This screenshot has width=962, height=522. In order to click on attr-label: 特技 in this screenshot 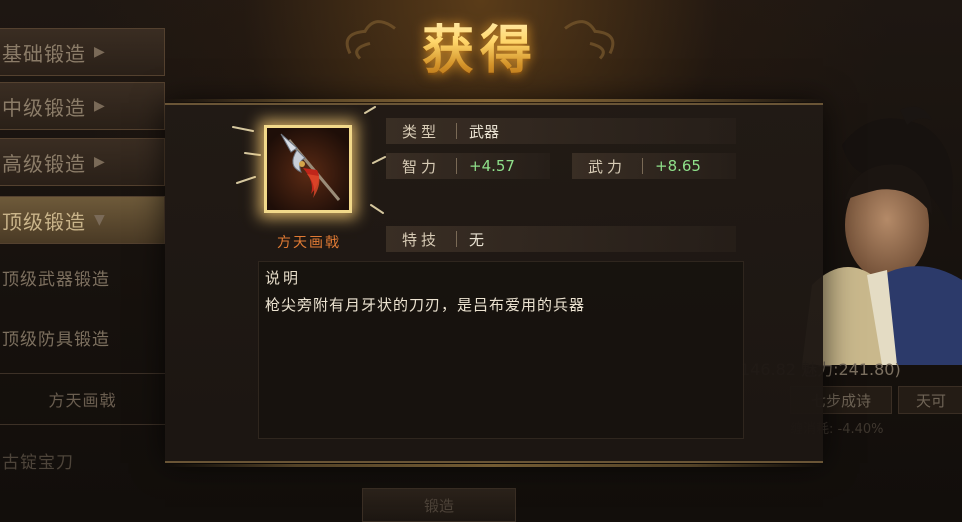, I will do `click(420, 239)`.